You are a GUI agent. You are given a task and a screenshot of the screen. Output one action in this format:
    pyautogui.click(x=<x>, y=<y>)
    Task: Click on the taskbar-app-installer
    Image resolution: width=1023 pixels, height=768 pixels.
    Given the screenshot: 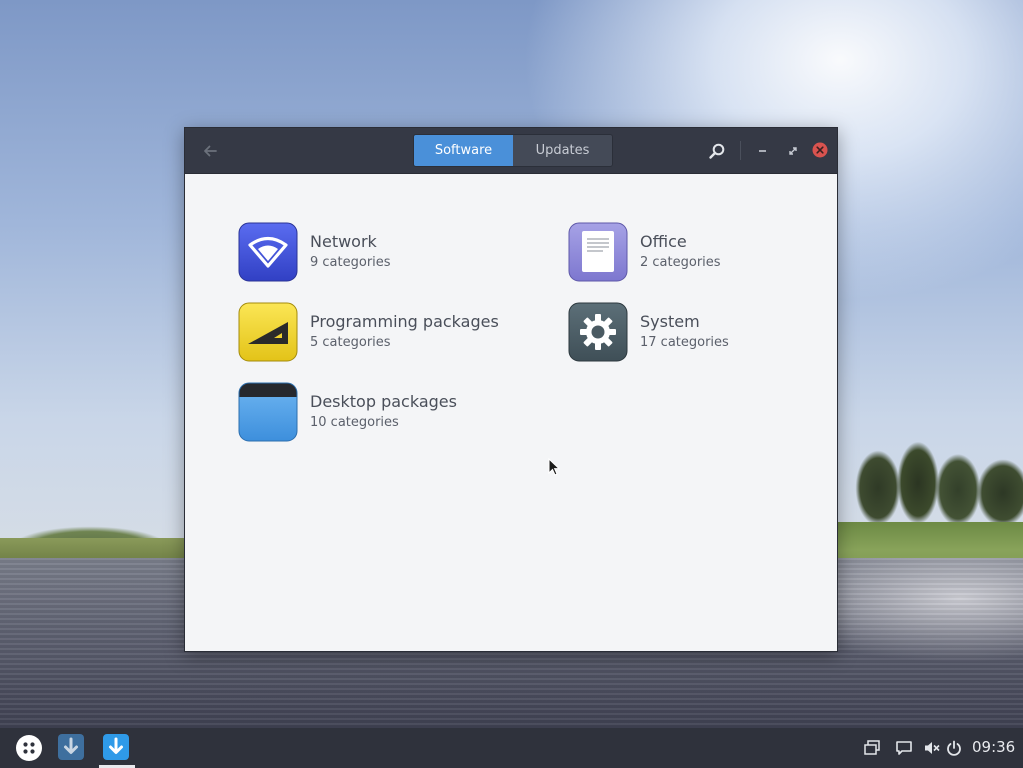 What is the action you would take?
    pyautogui.click(x=71, y=749)
    